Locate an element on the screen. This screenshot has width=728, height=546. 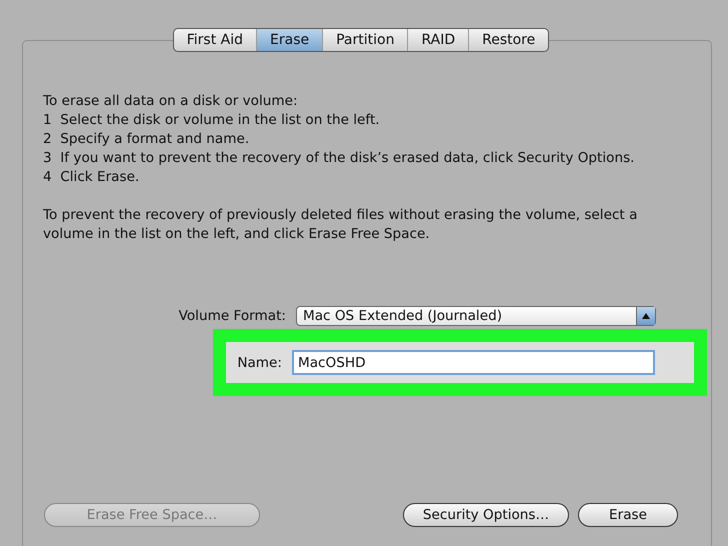
tab: Partition is located at coordinates (365, 40).